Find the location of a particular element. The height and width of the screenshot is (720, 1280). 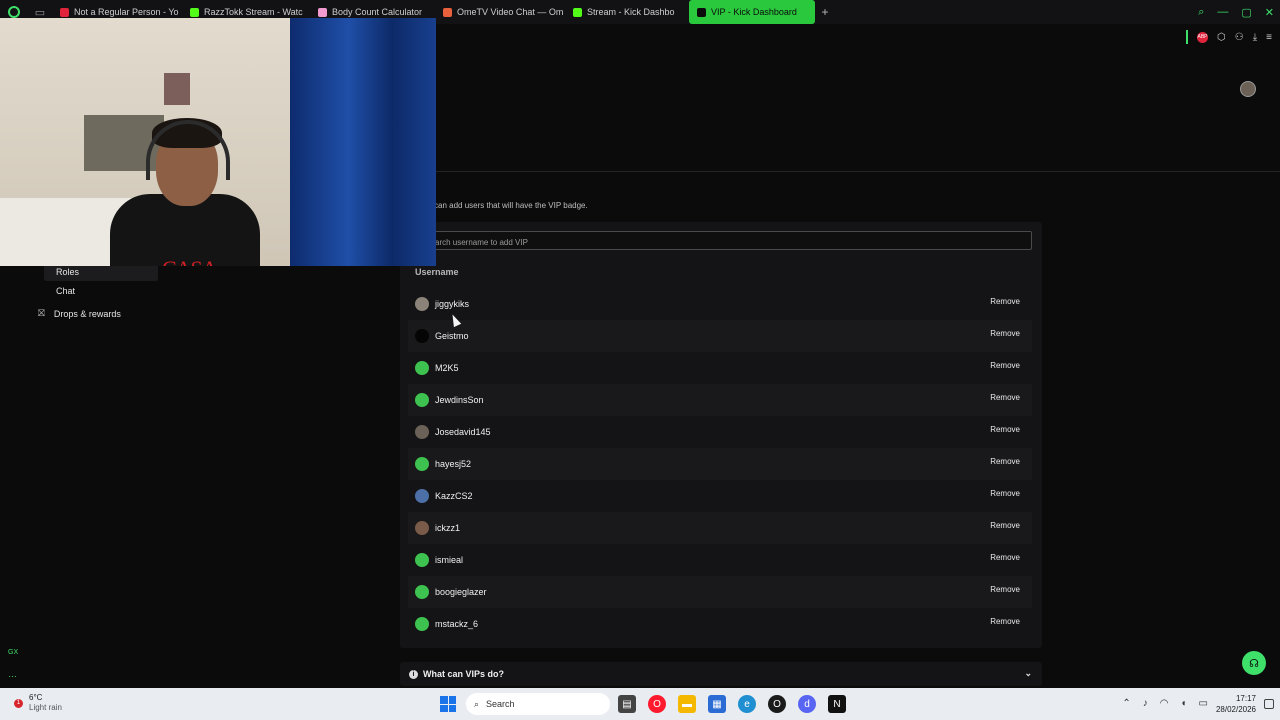

taskbar-search: ⌕ Search is located at coordinates (538, 704).